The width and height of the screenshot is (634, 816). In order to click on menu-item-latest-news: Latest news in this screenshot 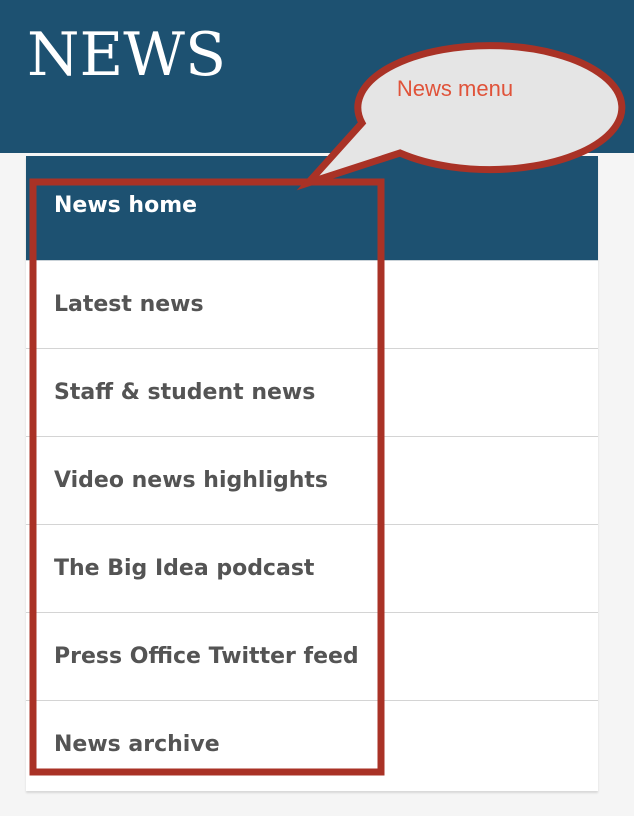, I will do `click(312, 305)`.